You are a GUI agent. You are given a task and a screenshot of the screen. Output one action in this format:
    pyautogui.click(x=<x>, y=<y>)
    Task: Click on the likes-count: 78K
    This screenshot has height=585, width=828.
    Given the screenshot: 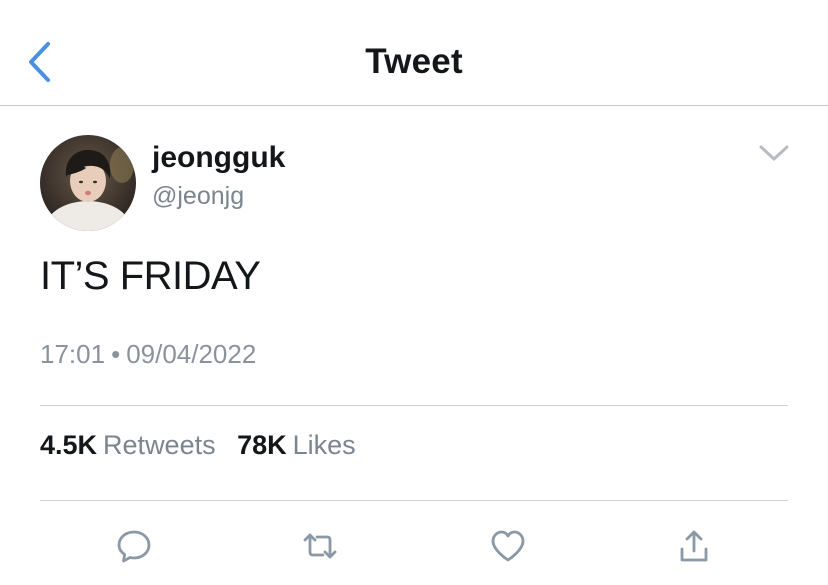 What is the action you would take?
    pyautogui.click(x=262, y=445)
    